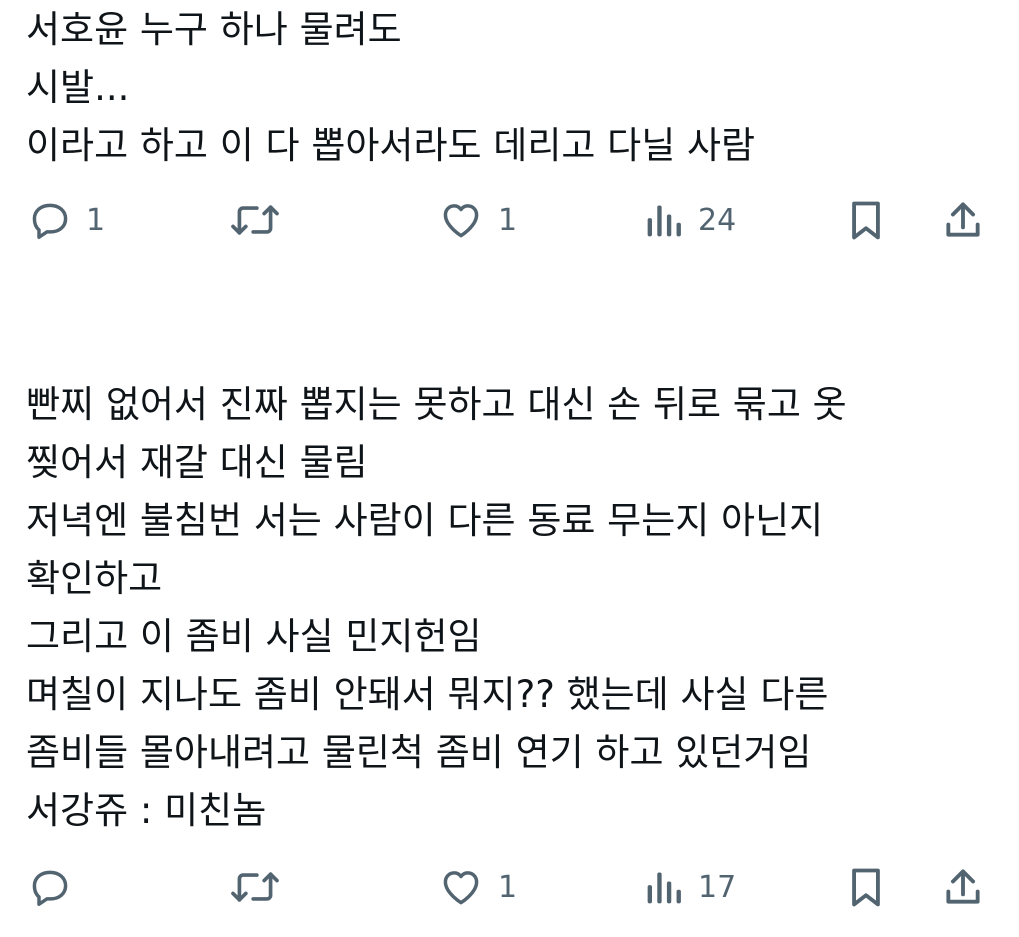 This screenshot has width=1019, height=937. What do you see at coordinates (214, 29) in the screenshot?
I see `post-text-line: 서호윤 누구 하나 물려도` at bounding box center [214, 29].